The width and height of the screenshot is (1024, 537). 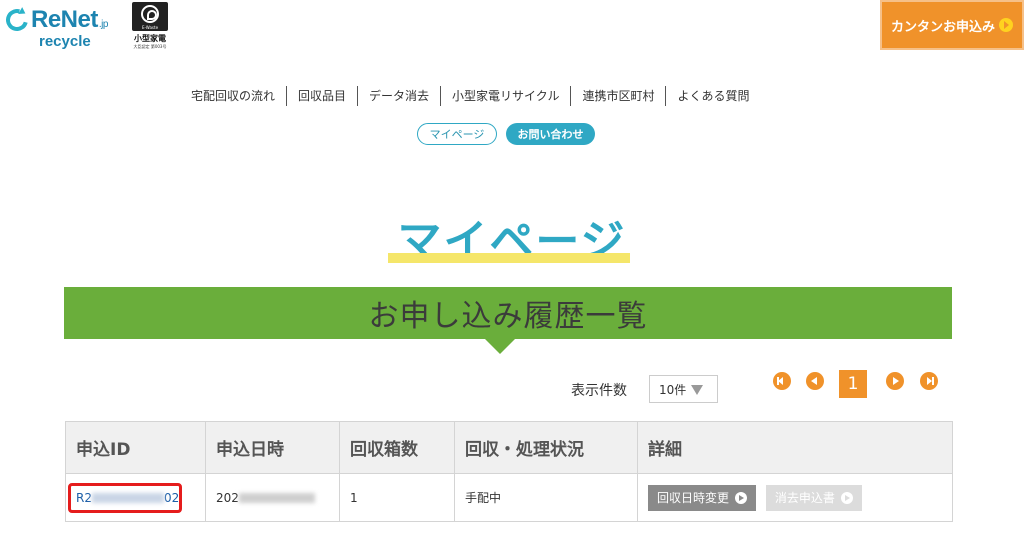 I want to click on erasure-application-button: 消去申込書, so click(x=813, y=497).